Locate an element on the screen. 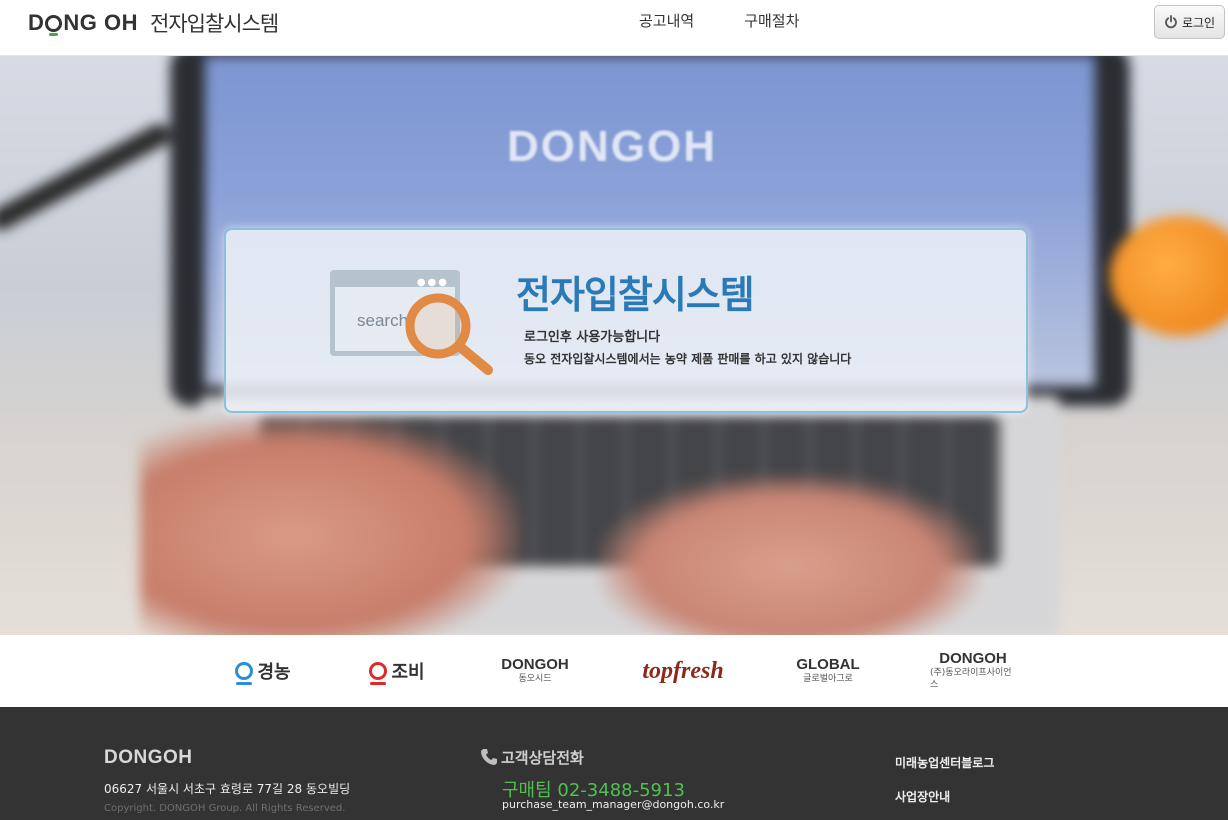  partner-dongoh-seed: DONGOH 동오시드 is located at coordinates (535, 671).